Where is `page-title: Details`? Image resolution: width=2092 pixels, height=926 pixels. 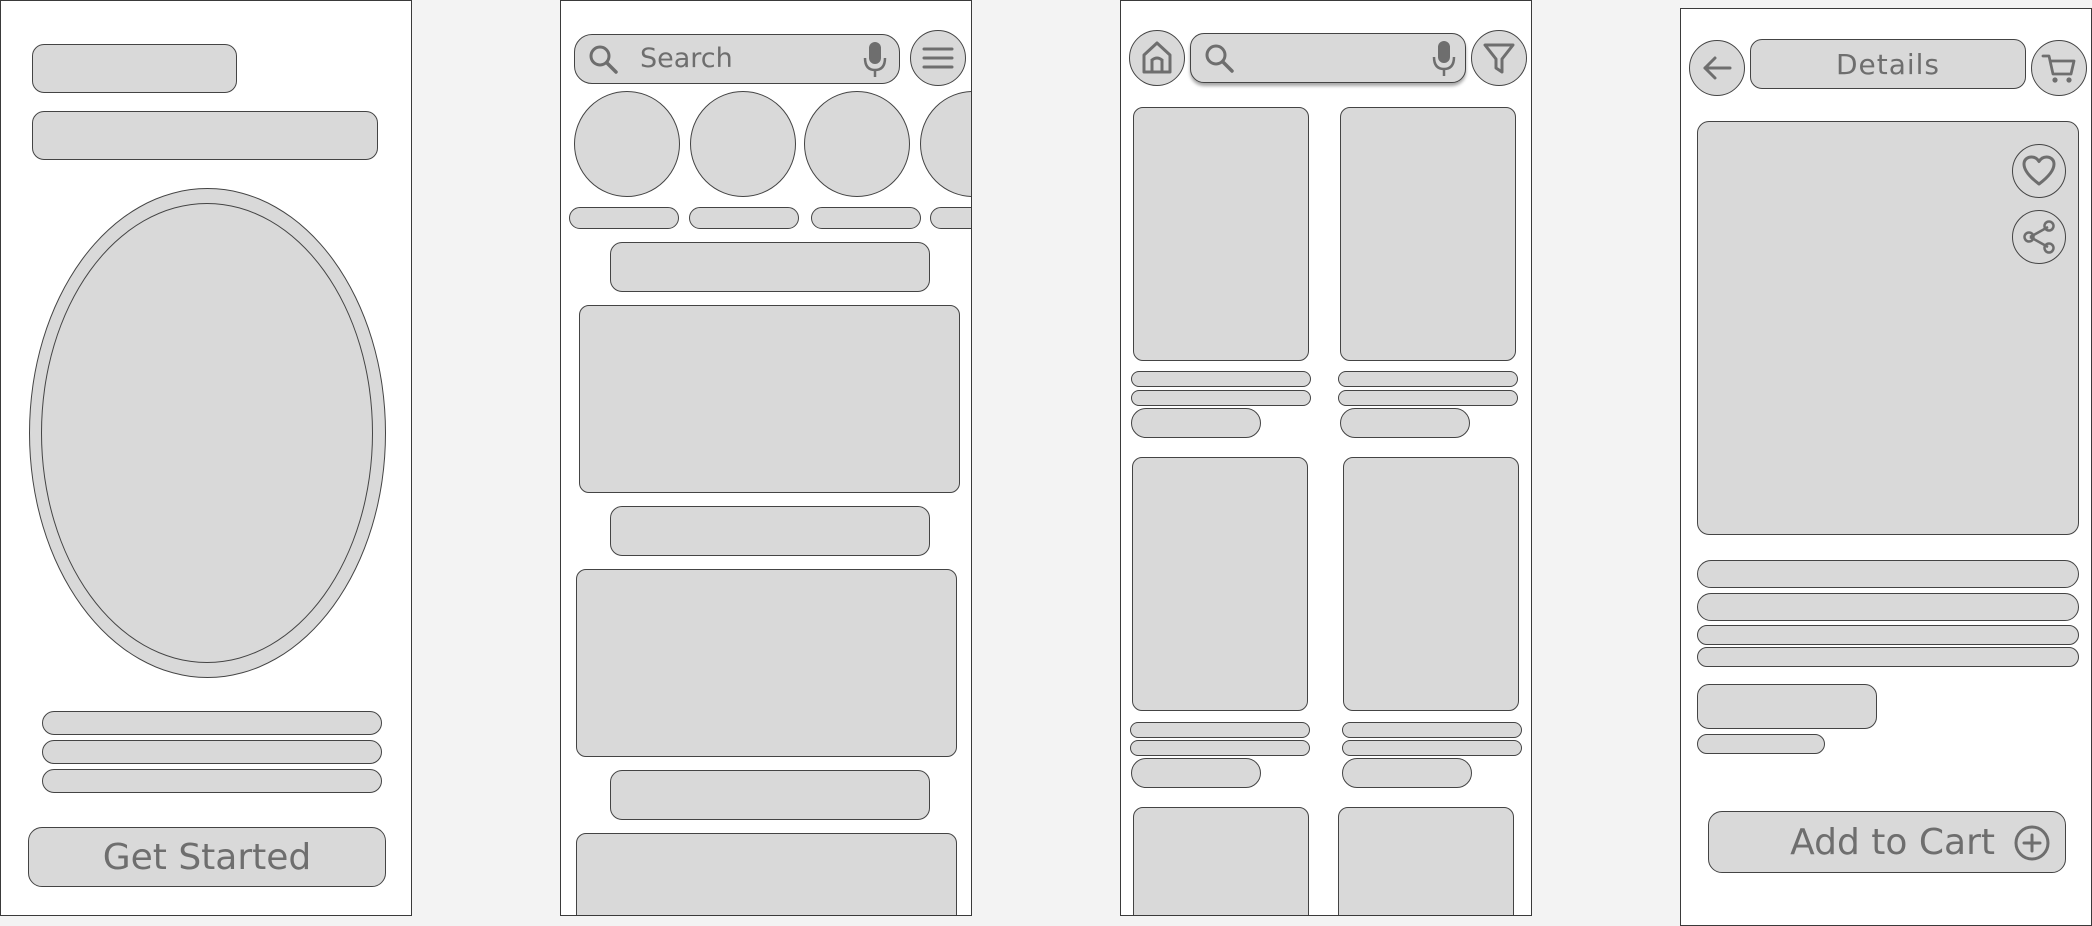
page-title: Details is located at coordinates (1888, 64).